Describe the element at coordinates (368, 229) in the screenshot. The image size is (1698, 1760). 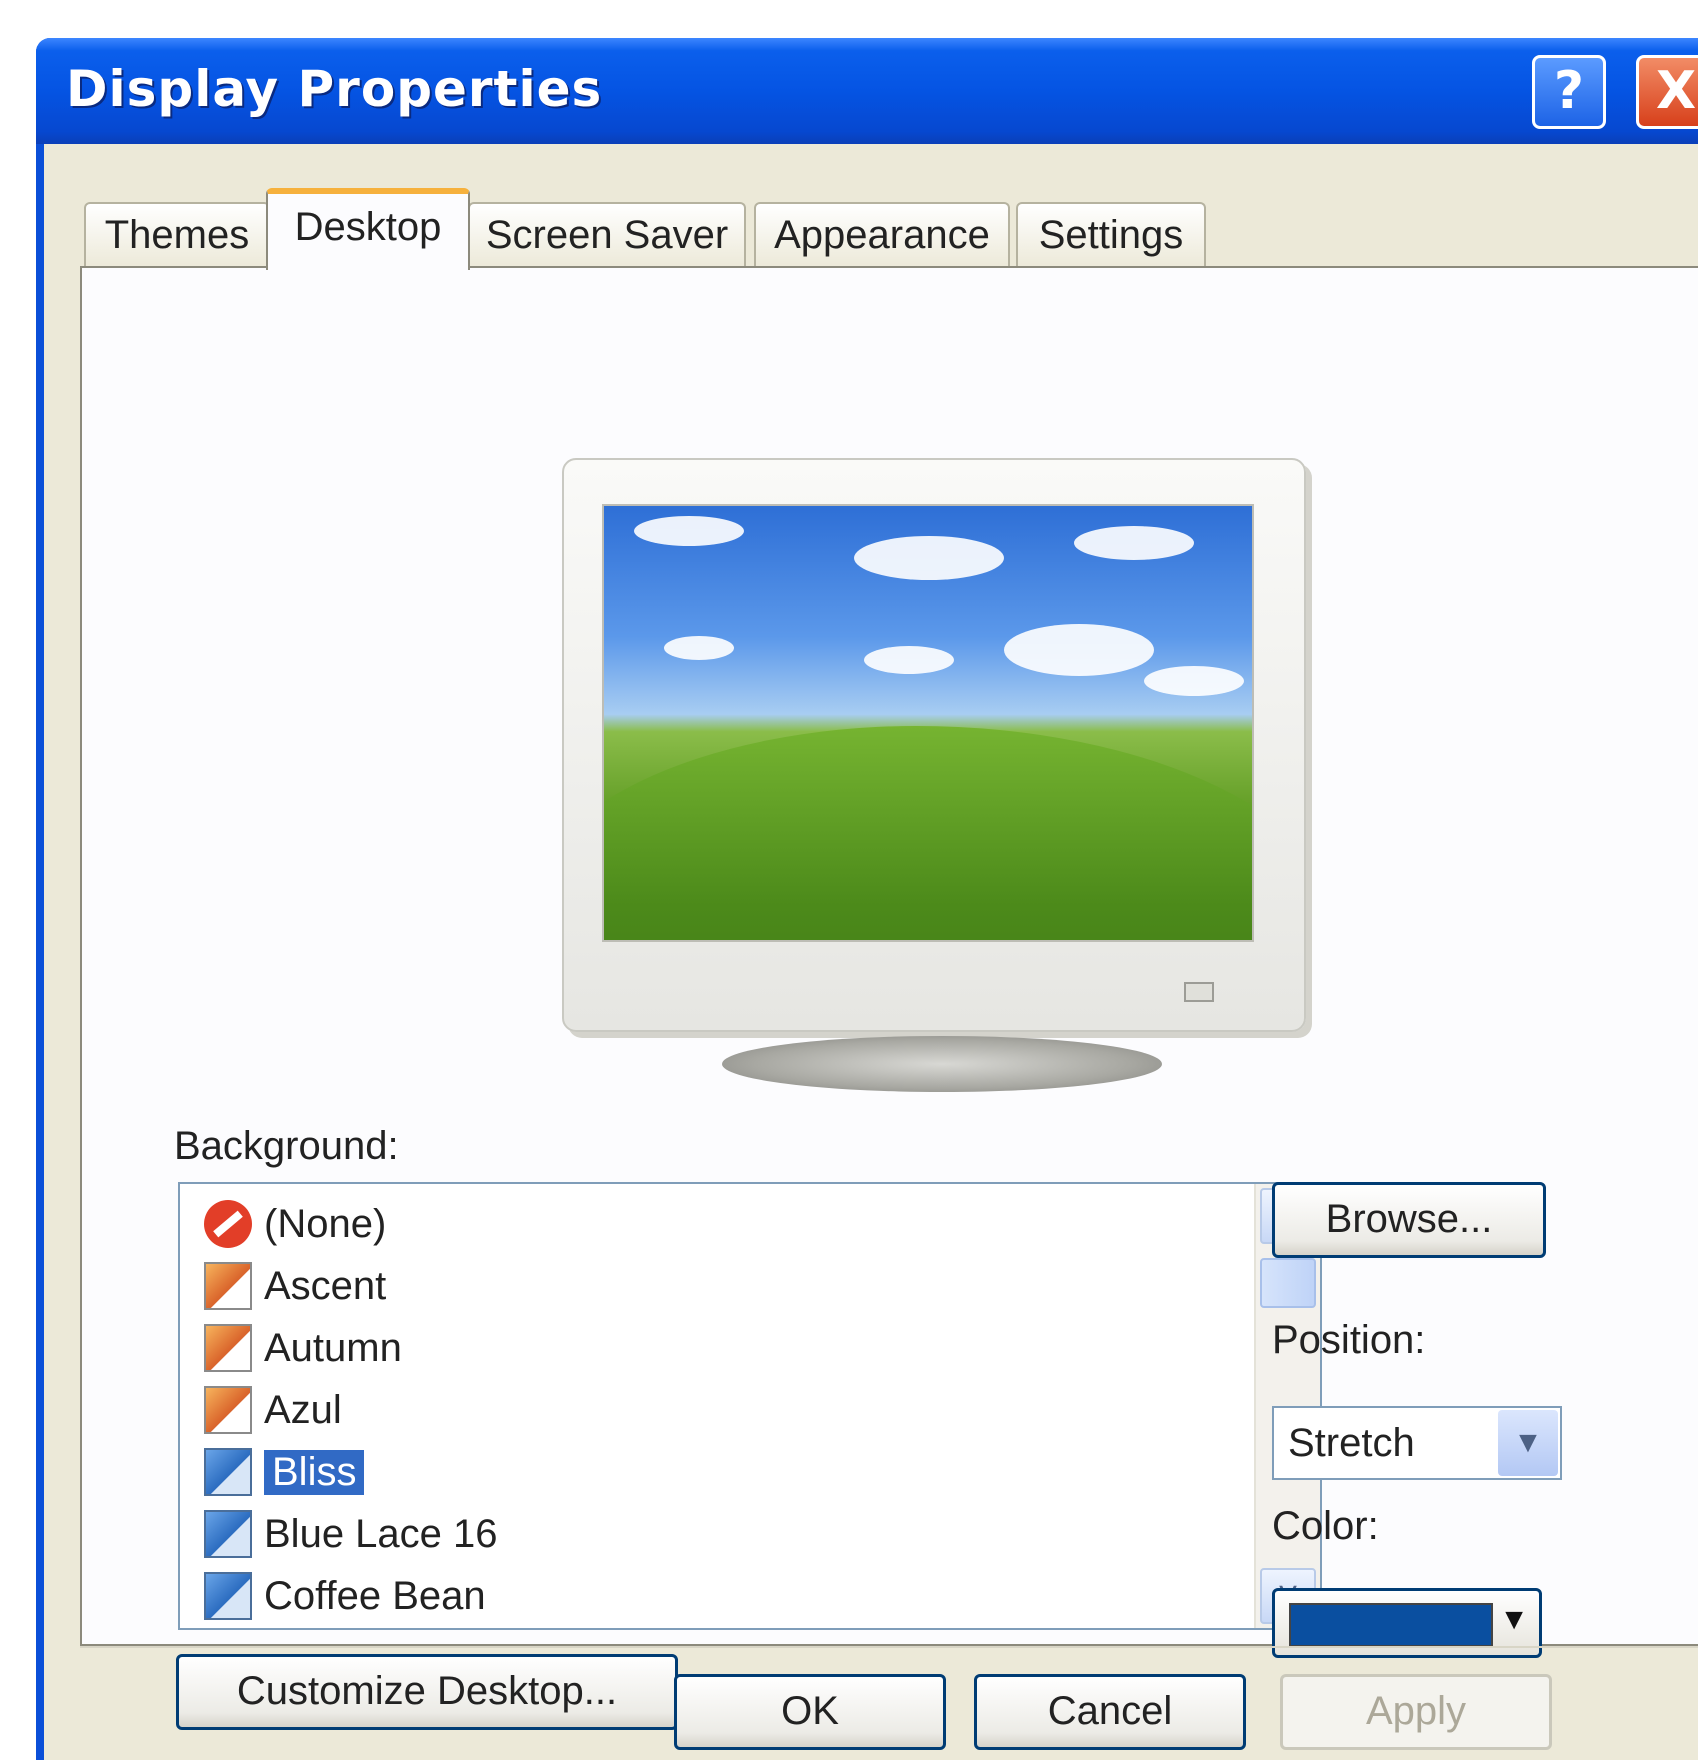
I see `tab-desktop: Desktop` at that location.